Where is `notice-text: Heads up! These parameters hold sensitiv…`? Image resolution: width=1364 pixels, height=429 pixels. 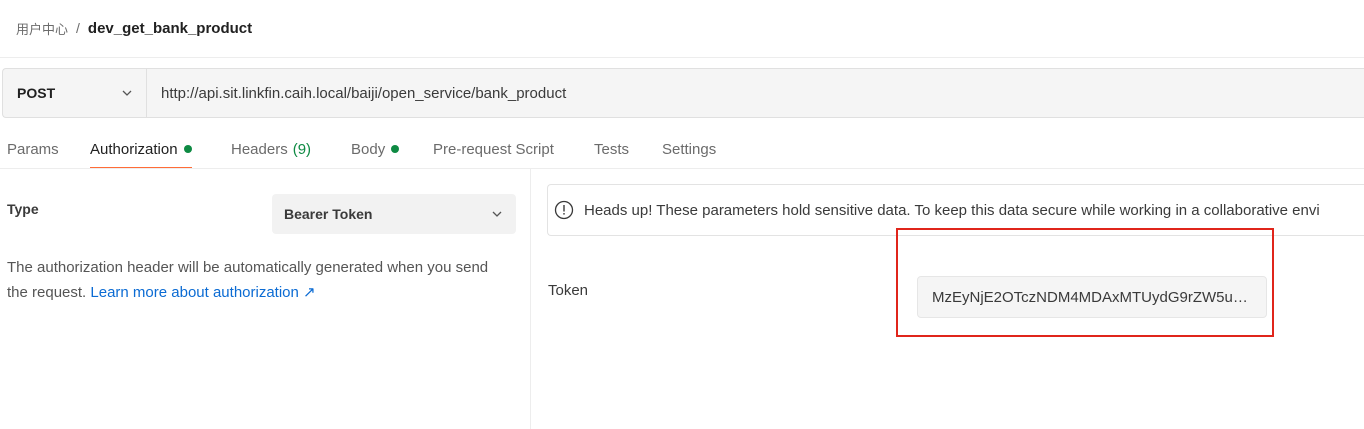
notice-text: Heads up! These parameters hold sensitiv… is located at coordinates (952, 210).